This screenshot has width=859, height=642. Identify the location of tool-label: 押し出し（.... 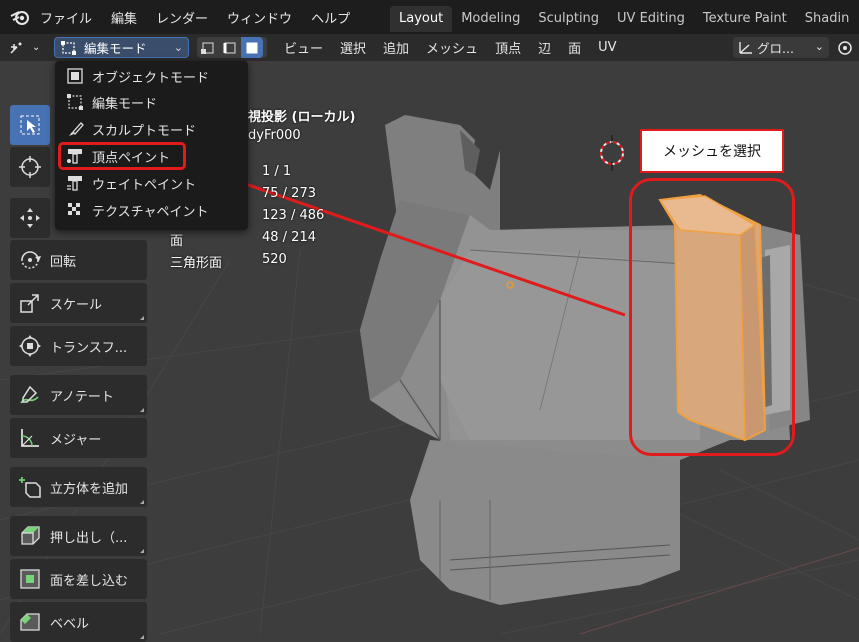
(89, 538).